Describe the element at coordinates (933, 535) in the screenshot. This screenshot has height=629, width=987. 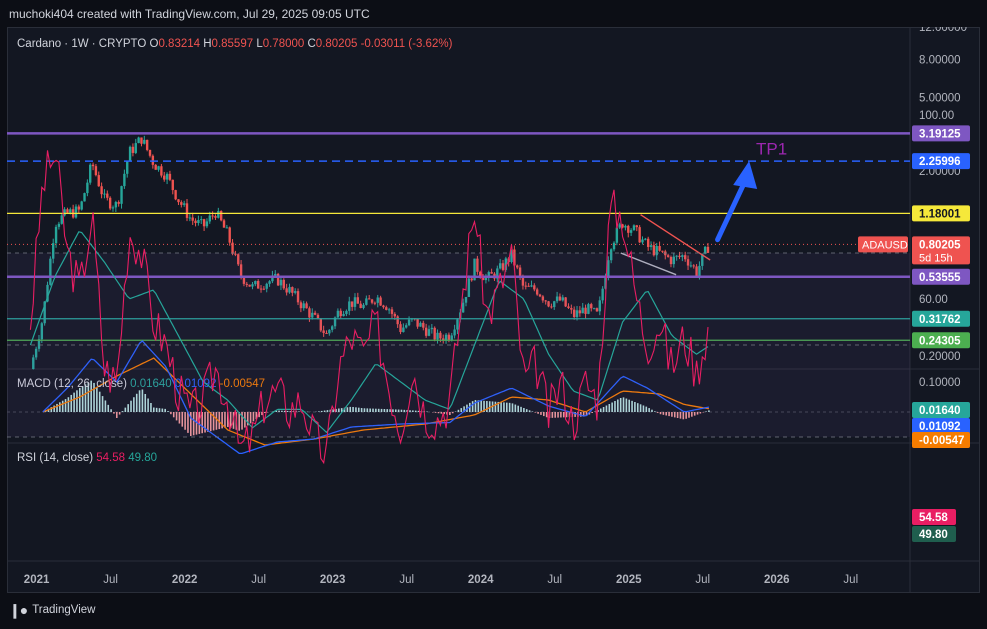
I see `rsi-value-label: 49.80` at that location.